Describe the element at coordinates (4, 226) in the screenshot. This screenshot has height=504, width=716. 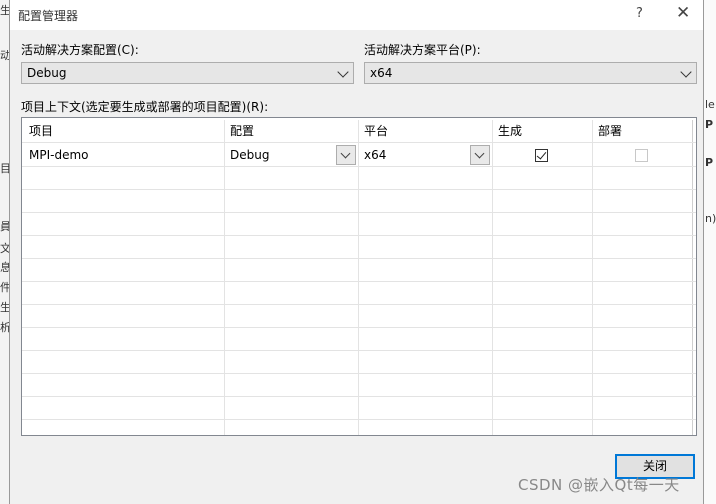
I see `background-text: 員` at that location.